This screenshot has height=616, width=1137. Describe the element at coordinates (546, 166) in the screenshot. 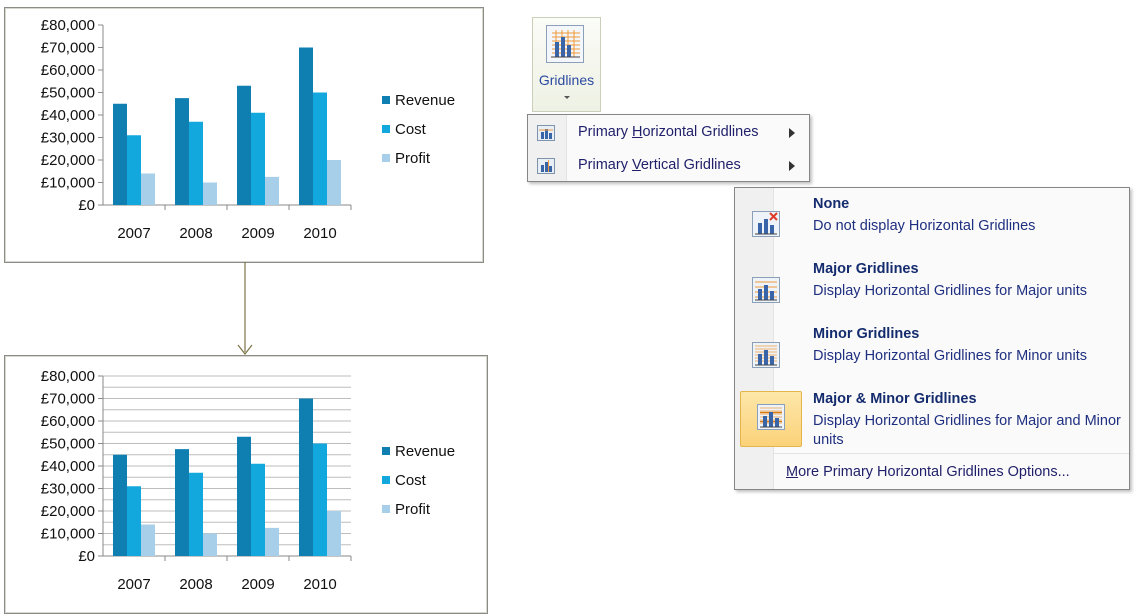

I see `vertical-gridlines-icon` at that location.